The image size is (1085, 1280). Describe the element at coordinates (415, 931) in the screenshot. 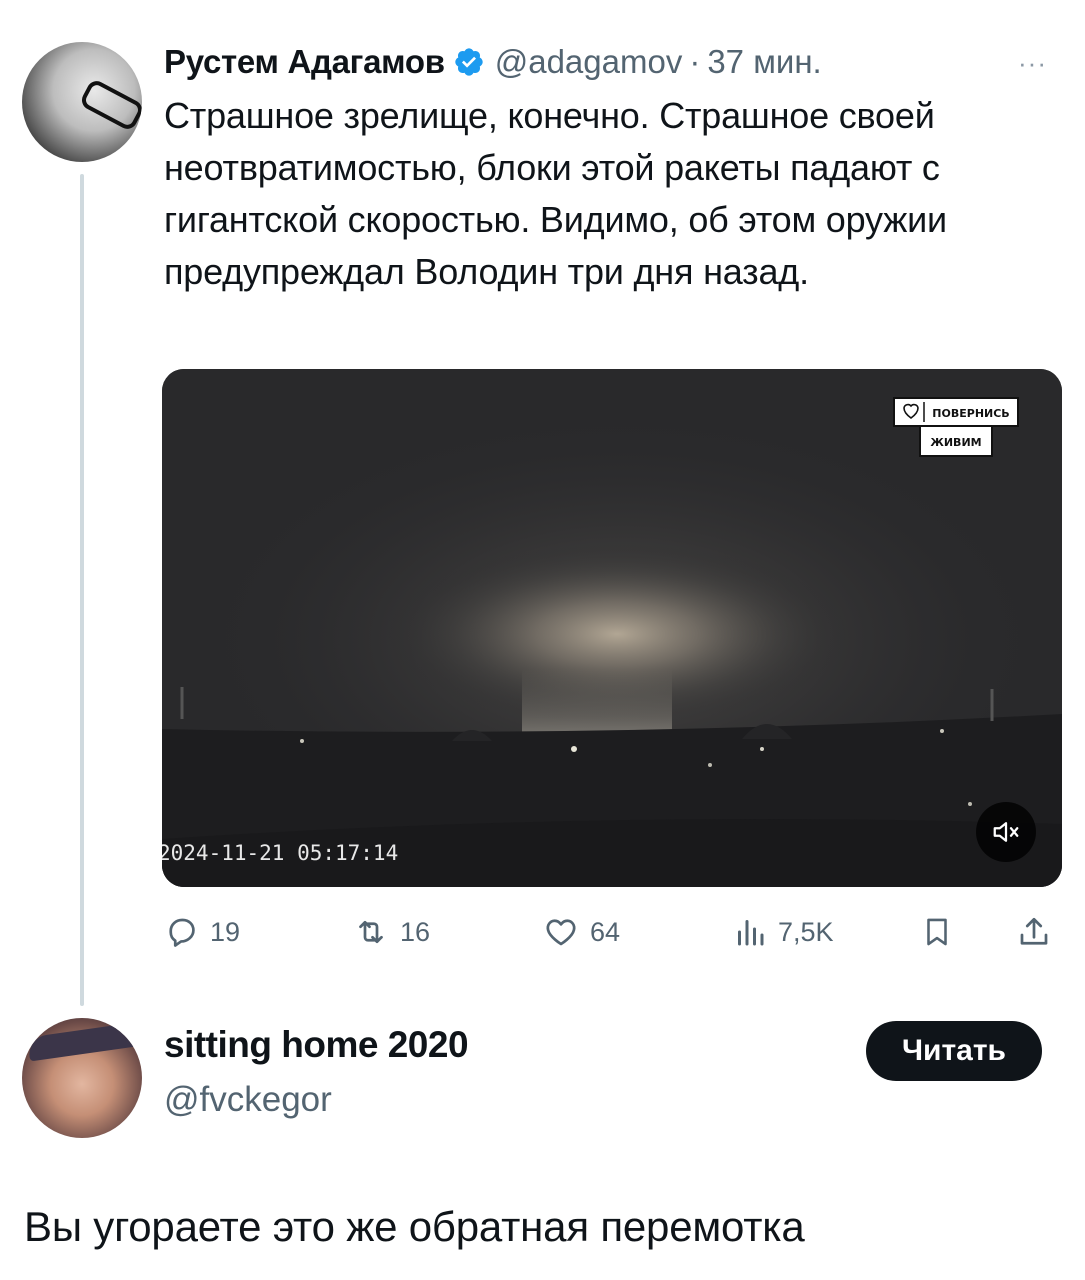

I see `retweet-count: 16` at that location.